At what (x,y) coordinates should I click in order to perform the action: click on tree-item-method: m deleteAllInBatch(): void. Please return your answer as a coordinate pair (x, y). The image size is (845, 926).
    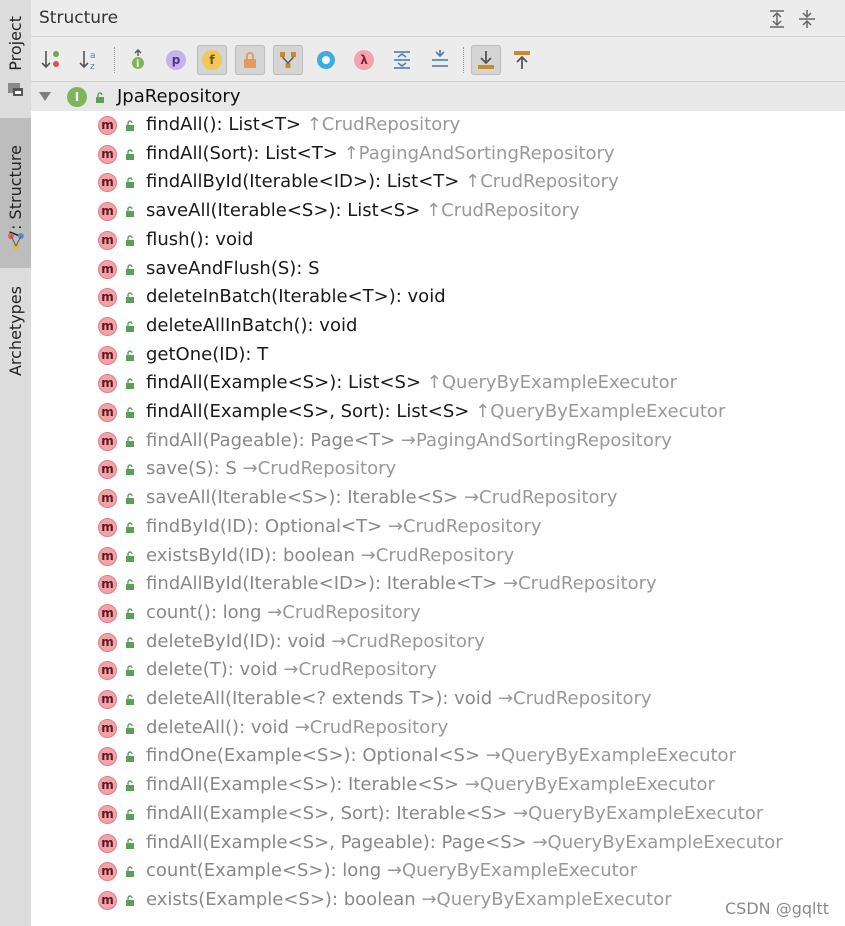
    Looking at the image, I should click on (438, 326).